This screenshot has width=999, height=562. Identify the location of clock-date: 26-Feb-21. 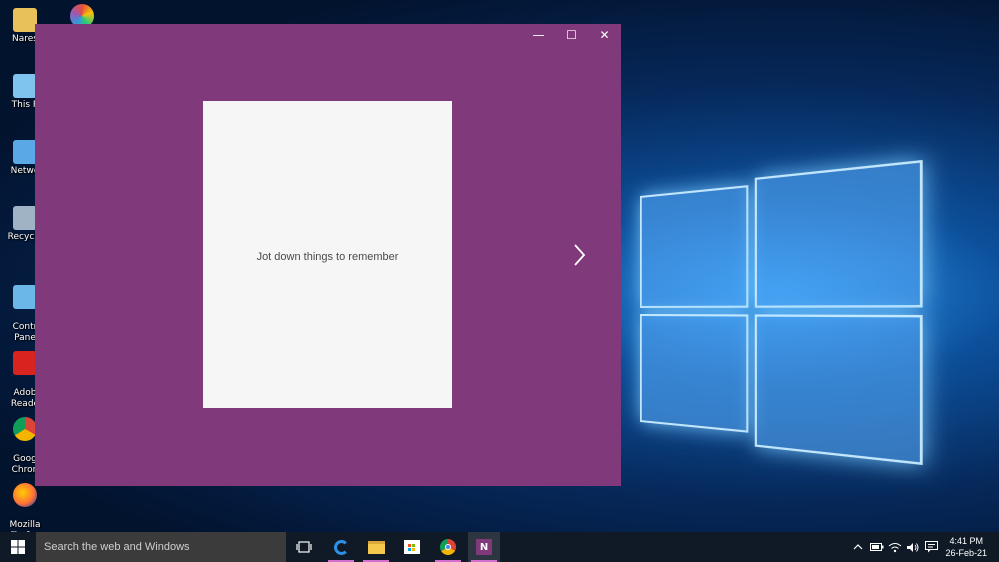
(966, 553).